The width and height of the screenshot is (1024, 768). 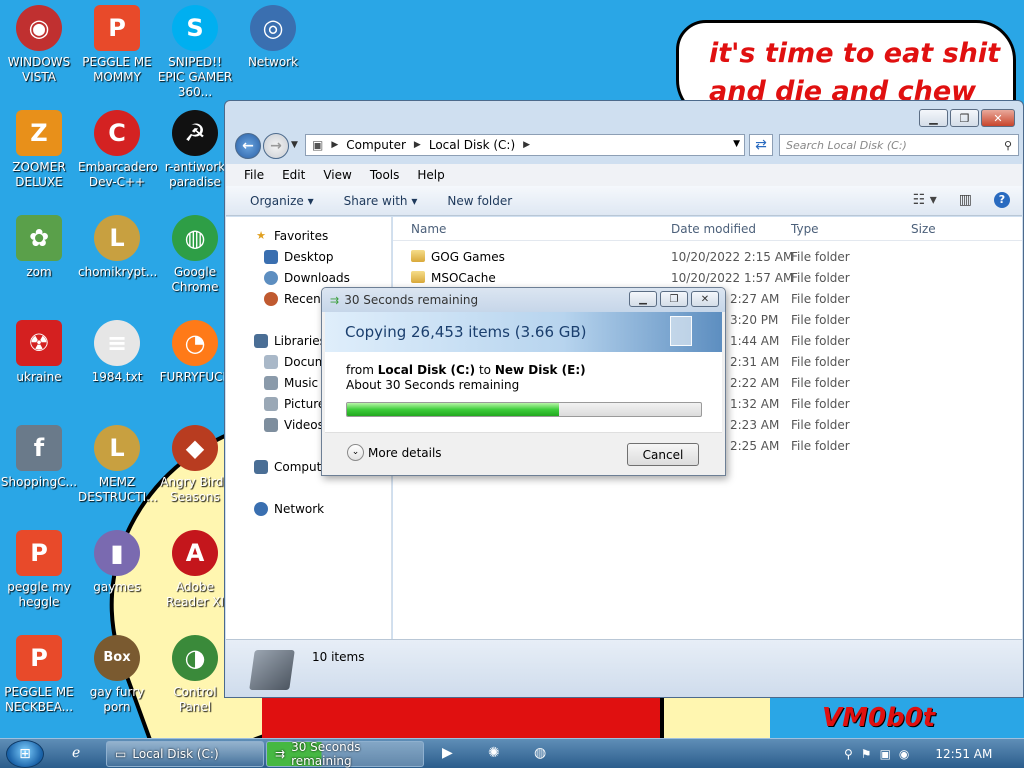 What do you see at coordinates (540, 753) in the screenshot?
I see `chrome-icon: ◍` at bounding box center [540, 753].